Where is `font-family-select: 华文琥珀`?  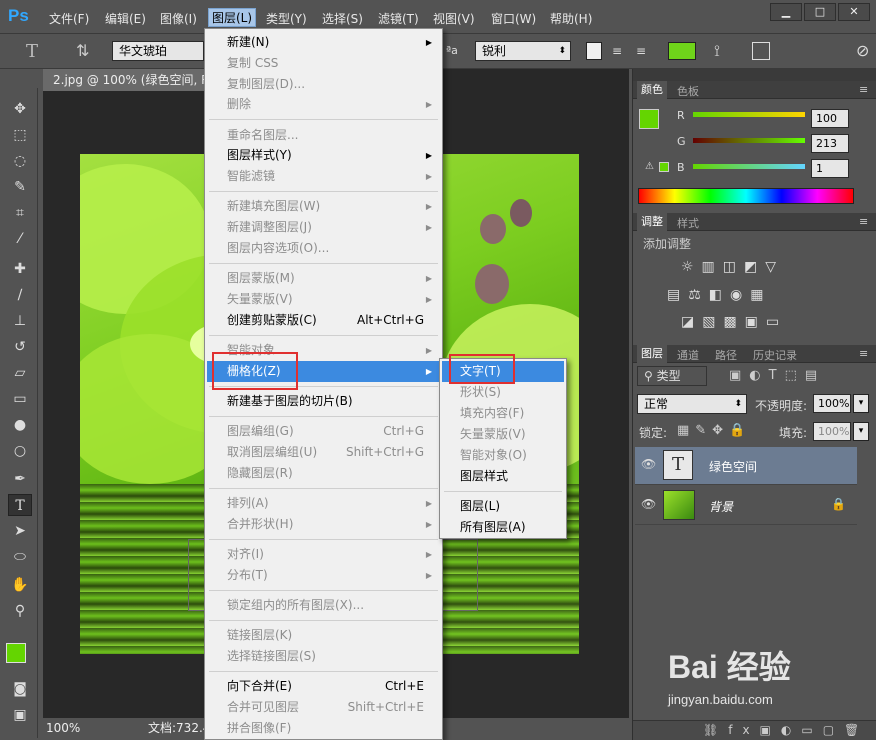 font-family-select: 华文琥珀 is located at coordinates (158, 51).